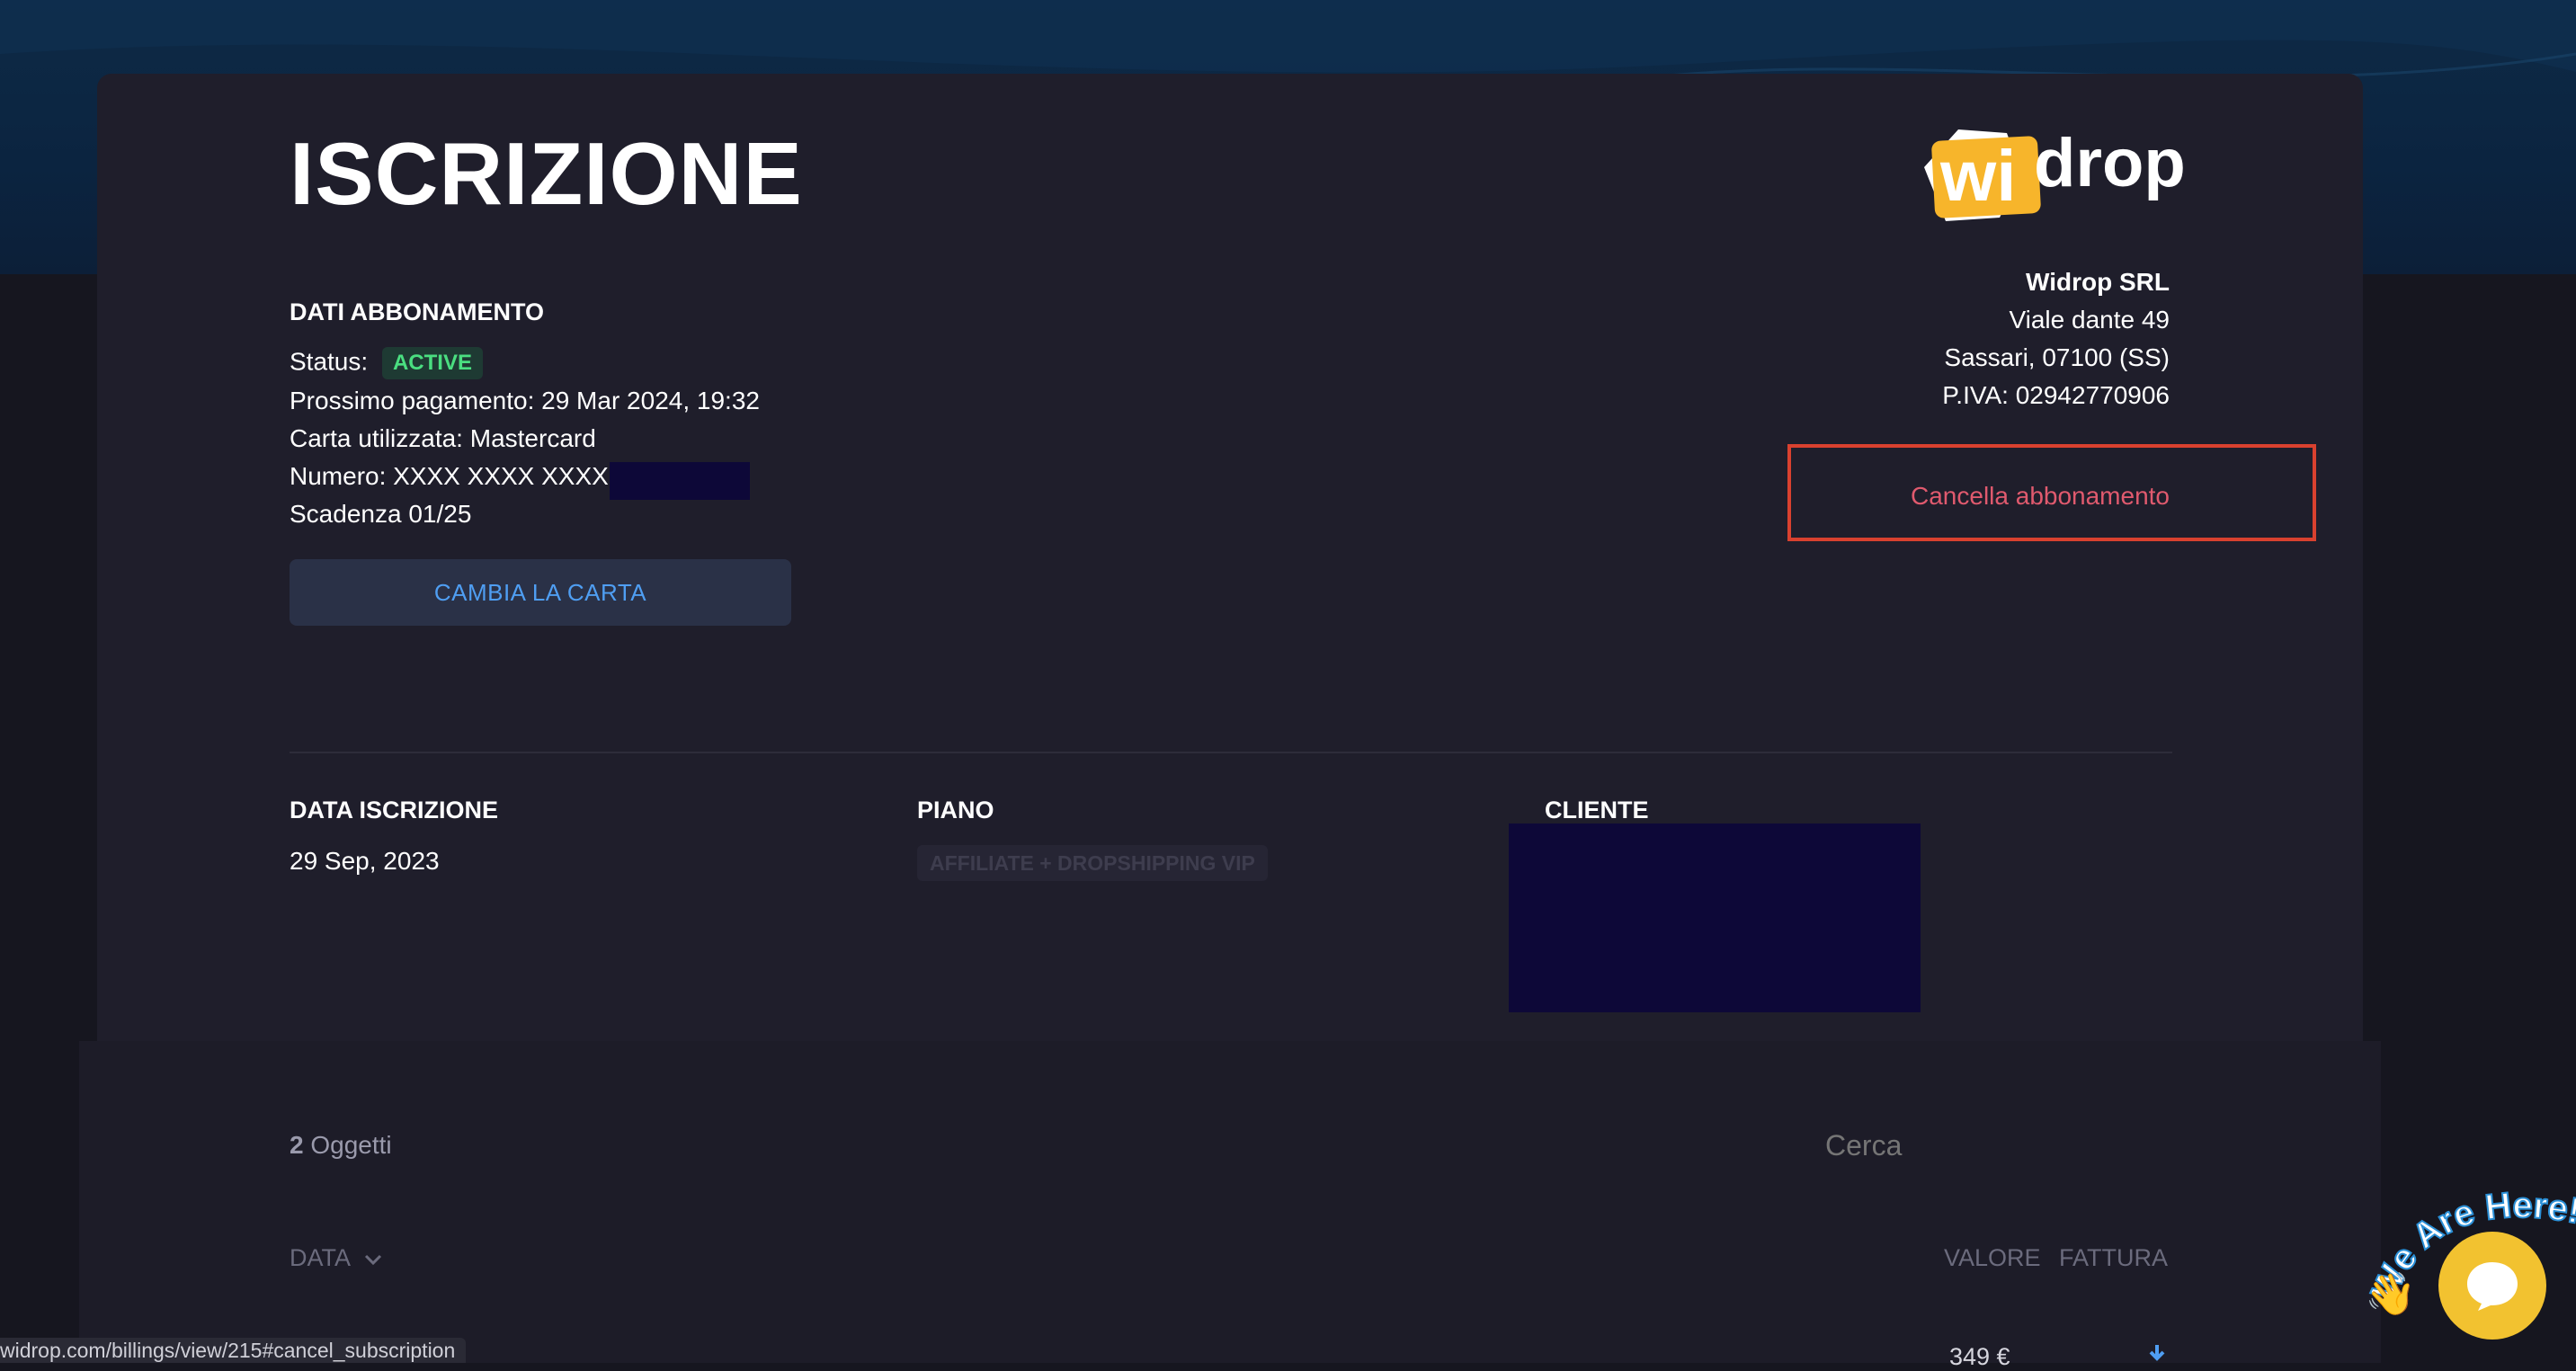 The image size is (2576, 1371). I want to click on items-count: 2 Oggetti, so click(341, 1145).